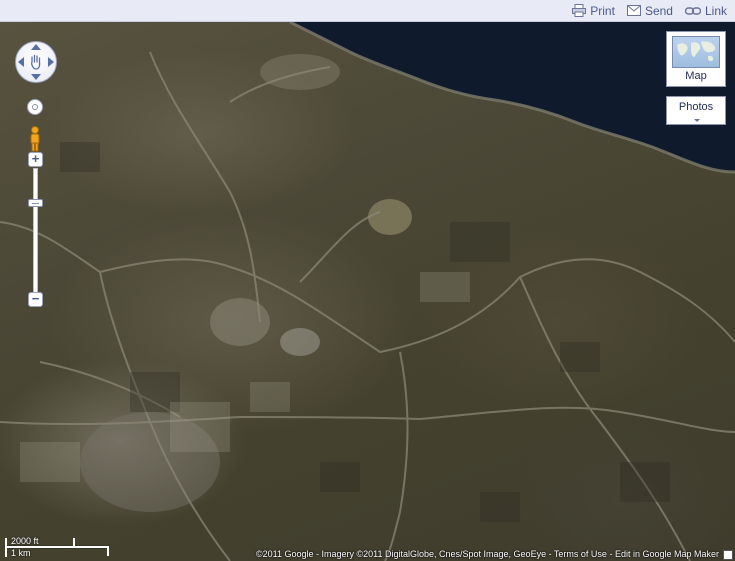 Image resolution: width=735 pixels, height=561 pixels. Describe the element at coordinates (58, 547) in the screenshot. I see `scale-bar: 2000 ft 1 km` at that location.